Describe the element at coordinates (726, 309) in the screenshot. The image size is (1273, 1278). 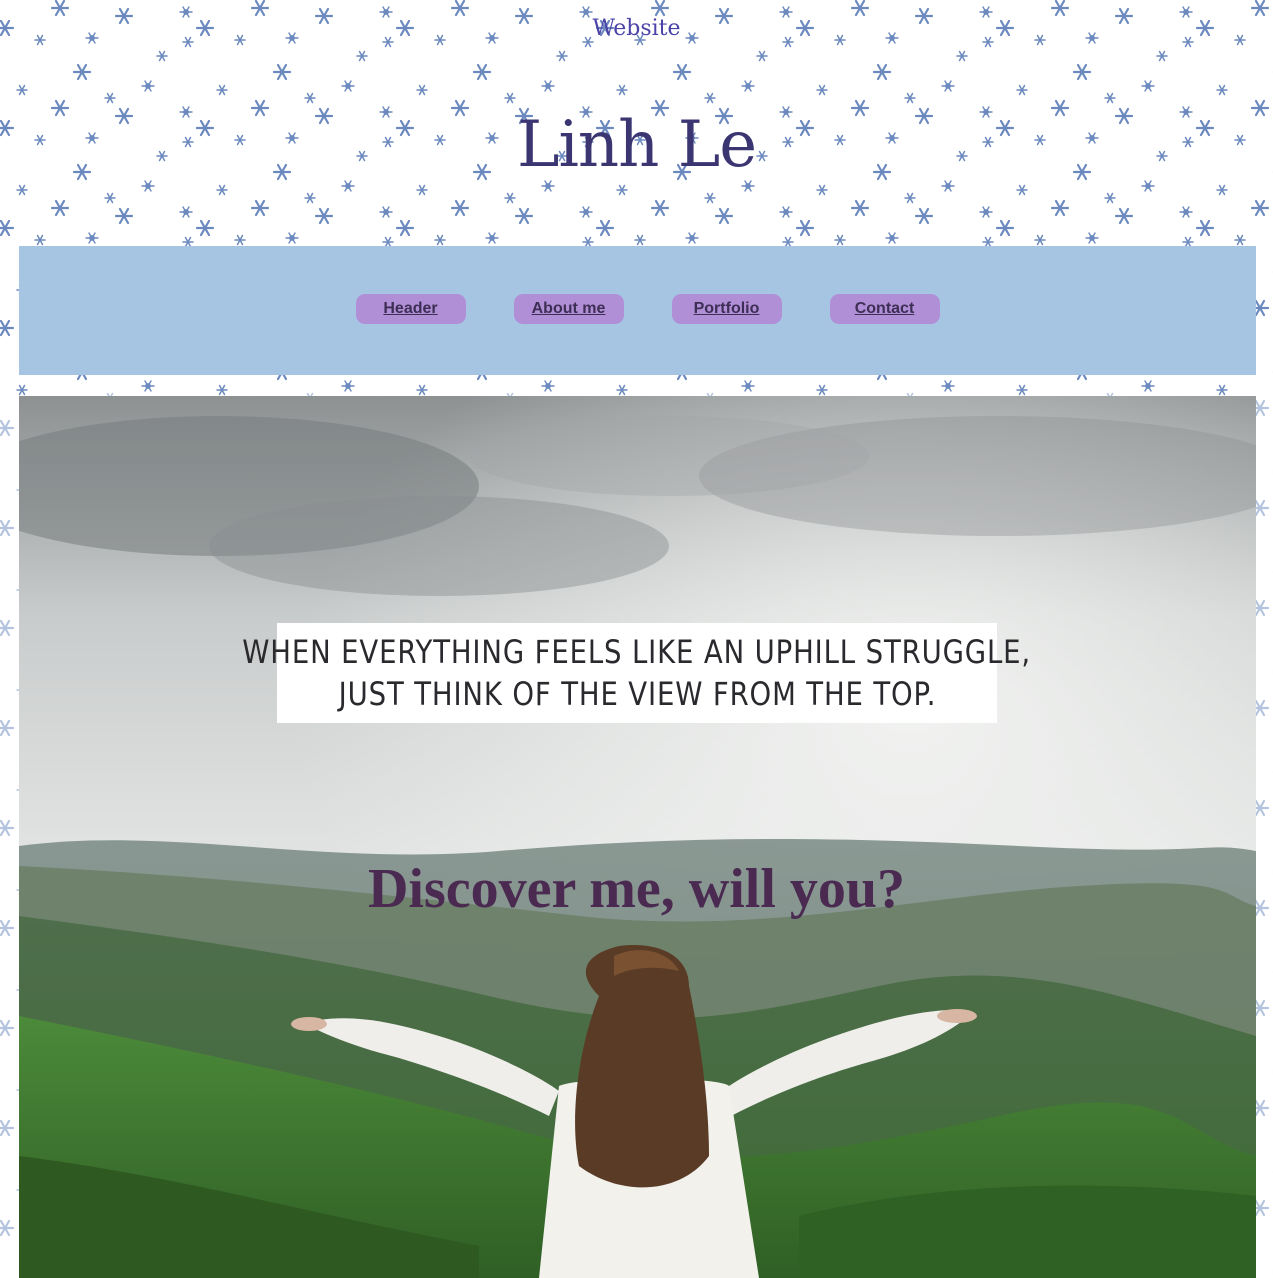
I see `nav-portfolio-button: Portfolio` at that location.